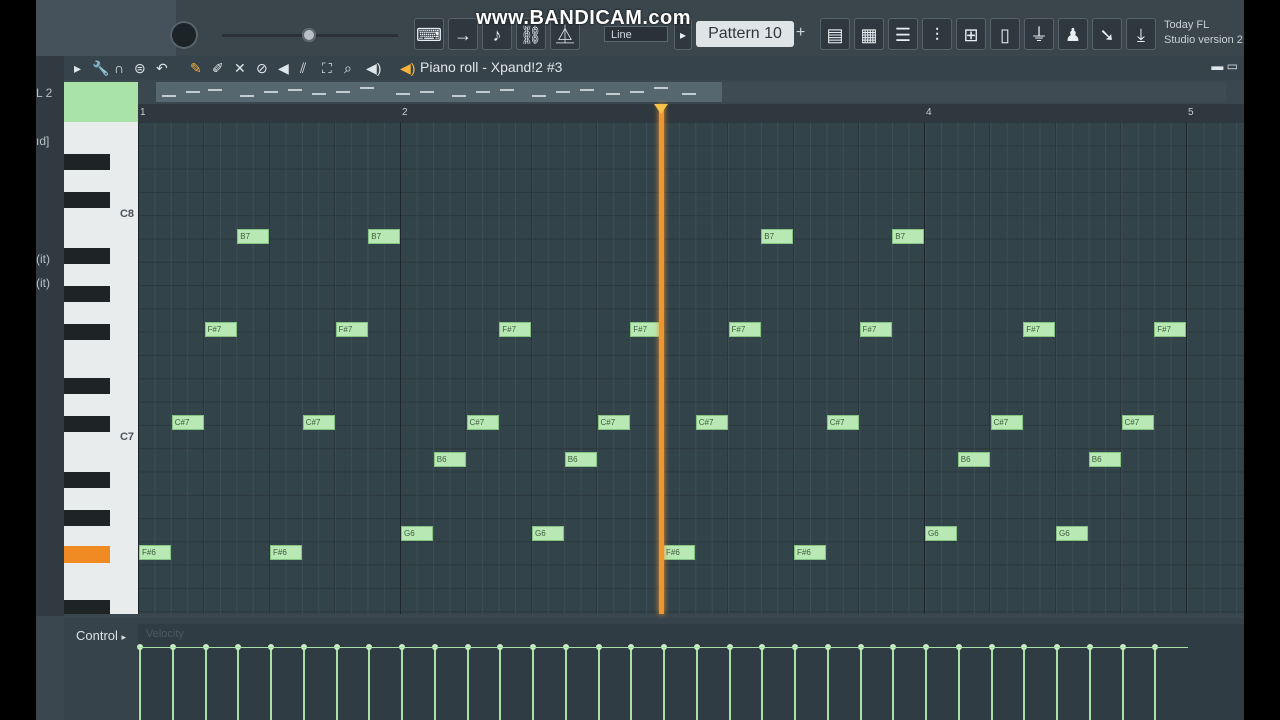  Describe the element at coordinates (1005, 34) in the screenshot. I see `project-notes-icon: ▯` at that location.